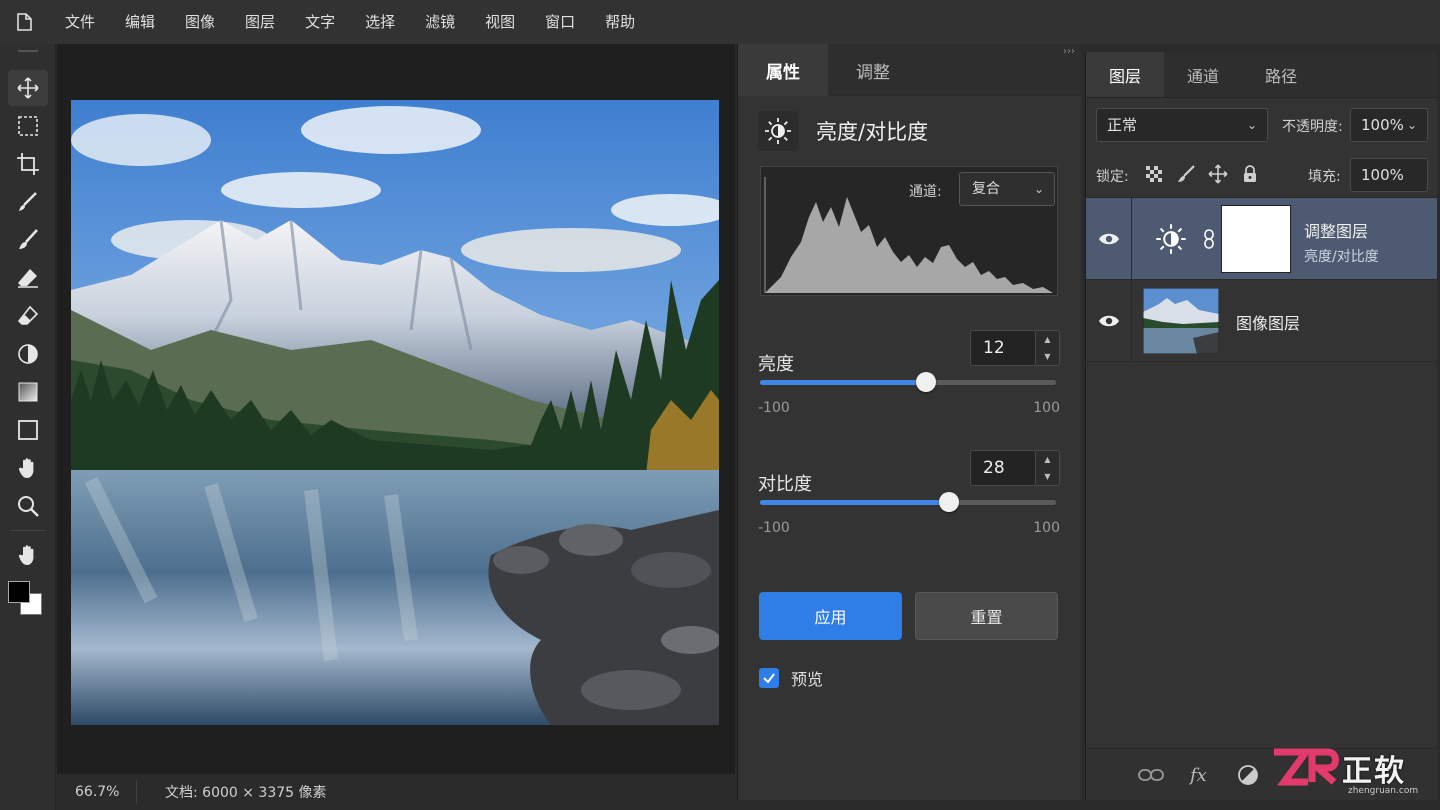 Image resolution: width=1440 pixels, height=810 pixels. What do you see at coordinates (1336, 230) in the screenshot?
I see `layer-name: 调整图层` at bounding box center [1336, 230].